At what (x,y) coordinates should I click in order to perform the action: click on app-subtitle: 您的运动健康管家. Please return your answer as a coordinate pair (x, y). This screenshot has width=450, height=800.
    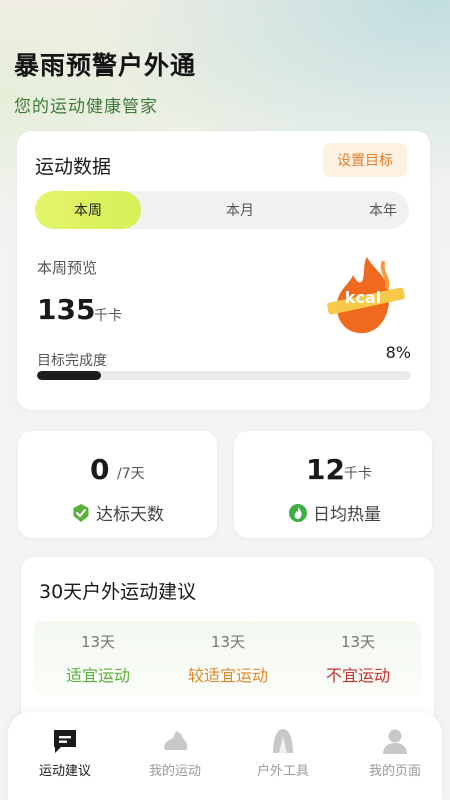
    Looking at the image, I should click on (86, 107).